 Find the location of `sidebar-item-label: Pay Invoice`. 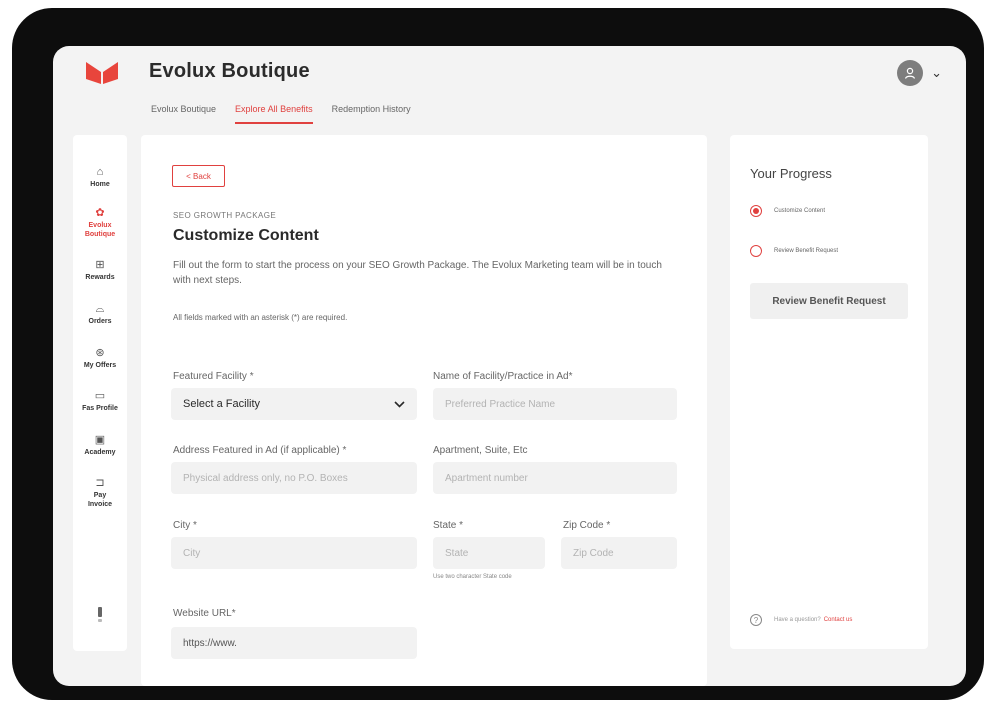

sidebar-item-label: Pay Invoice is located at coordinates (100, 500).